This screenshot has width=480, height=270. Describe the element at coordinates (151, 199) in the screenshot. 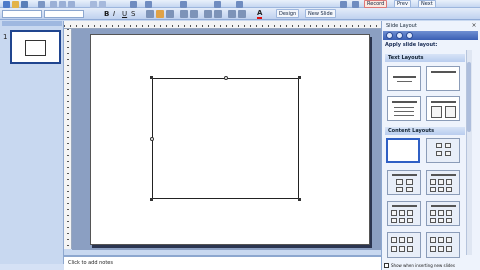

I see `resize-handle-bottom-left` at that location.